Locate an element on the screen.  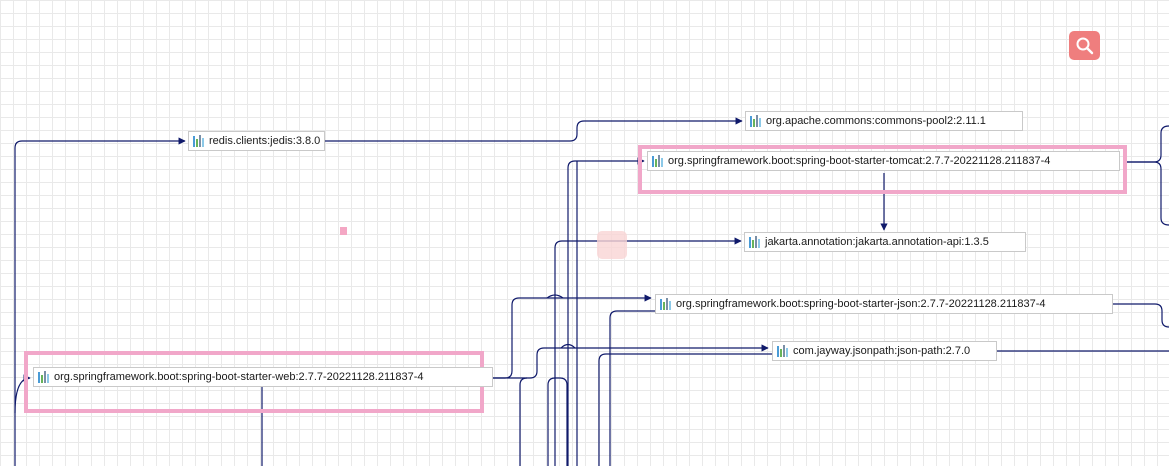
node-commons-pool2: org.apache.commons:commons-pool2:2.11.1 is located at coordinates (884, 121).